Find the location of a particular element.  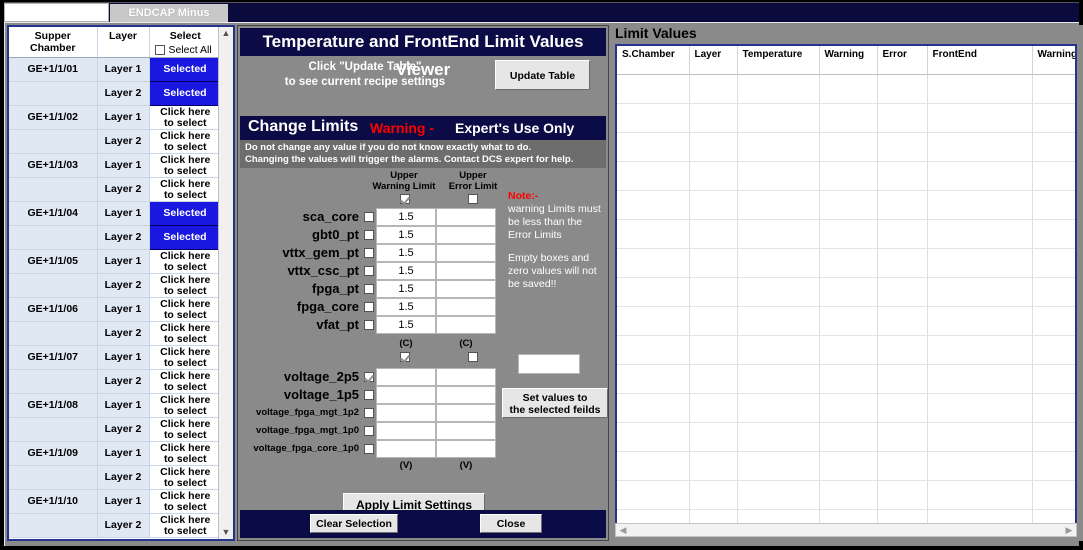

chamber-name-cell: GE+1/1/01 is located at coordinates (53, 69).